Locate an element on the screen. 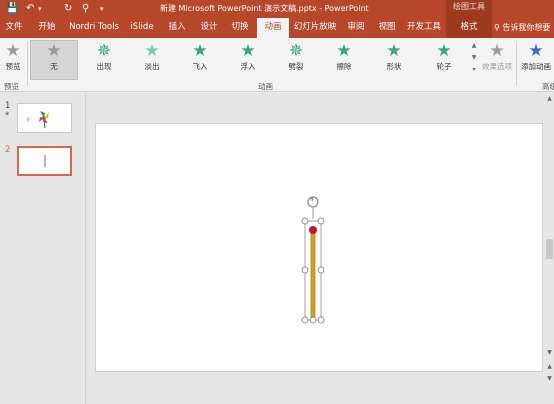 This screenshot has width=554, height=404. animation-label: 劈裂 is located at coordinates (296, 66).